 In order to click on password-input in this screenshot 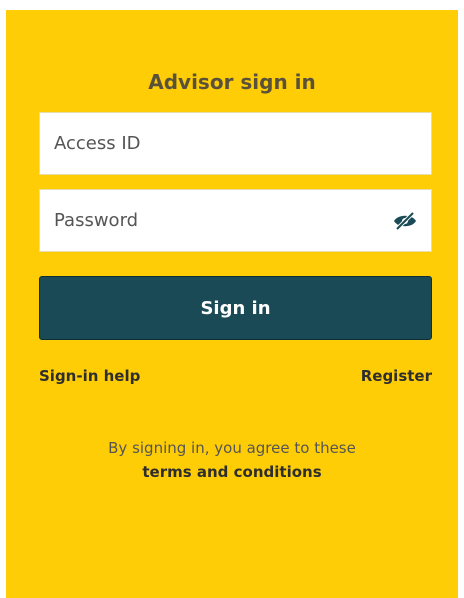, I will do `click(235, 220)`.